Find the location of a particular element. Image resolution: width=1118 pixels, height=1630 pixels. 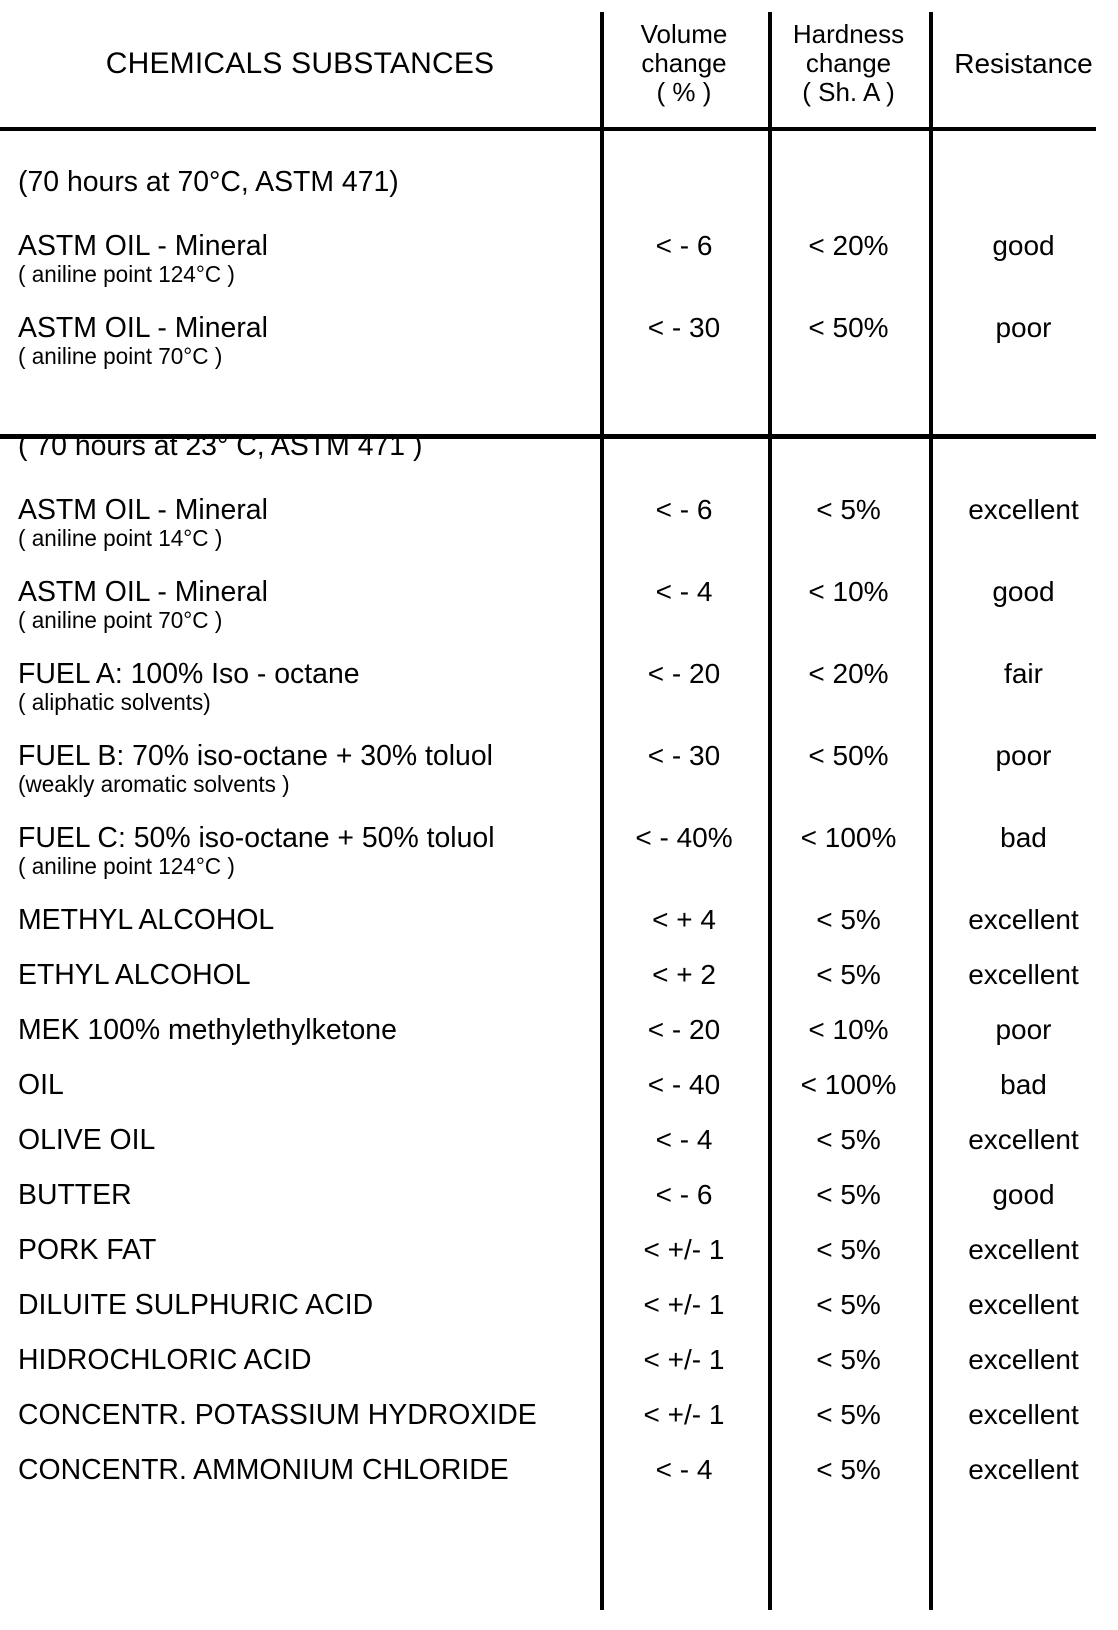

hardness-change-value: < 20% is located at coordinates (848, 673).